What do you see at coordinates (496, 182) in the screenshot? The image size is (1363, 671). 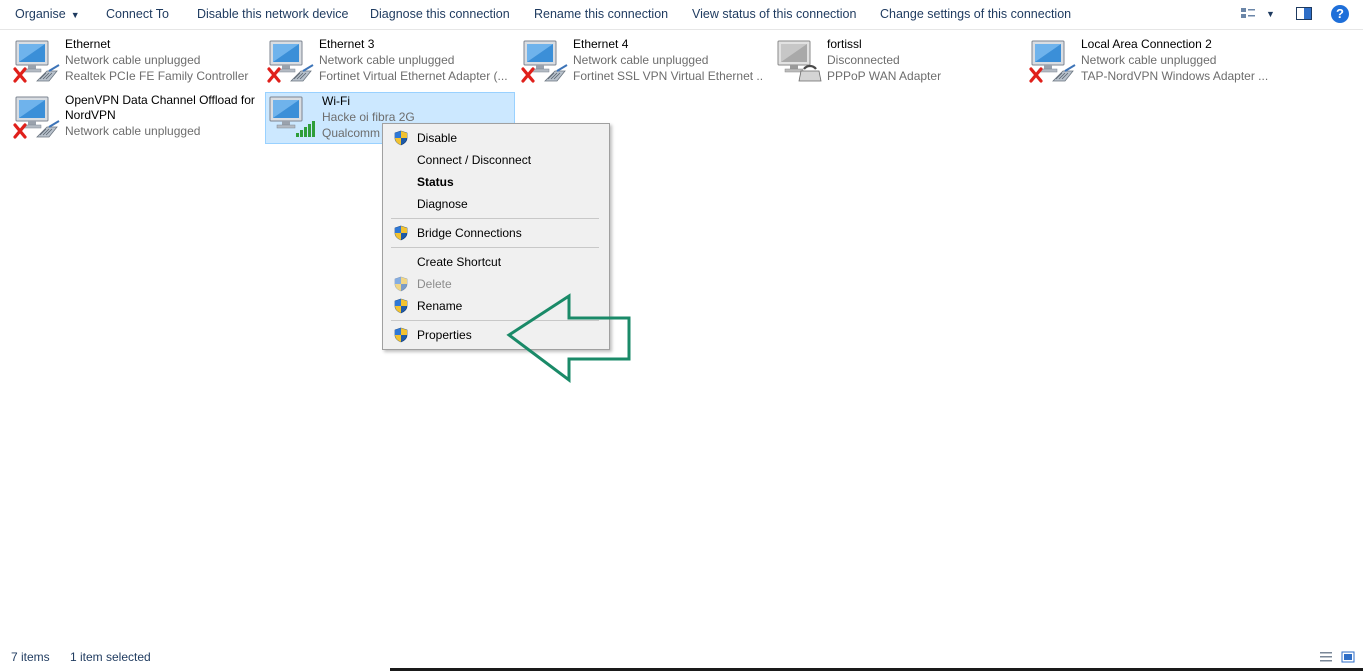 I see `menu-item-status: Status` at bounding box center [496, 182].